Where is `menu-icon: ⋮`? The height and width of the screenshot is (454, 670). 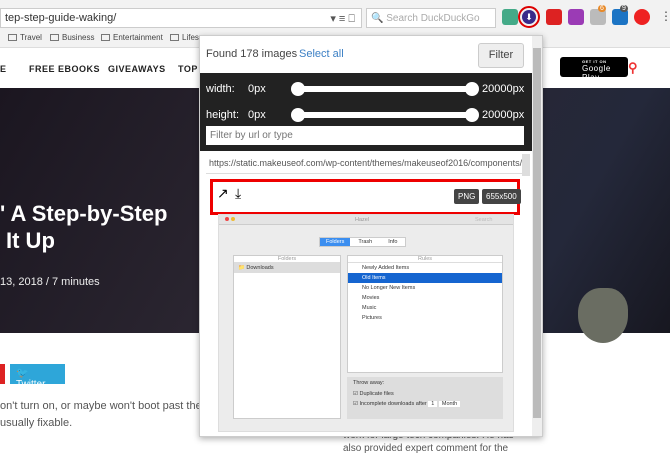
menu-icon: ⋮ is located at coordinates (665, 16).